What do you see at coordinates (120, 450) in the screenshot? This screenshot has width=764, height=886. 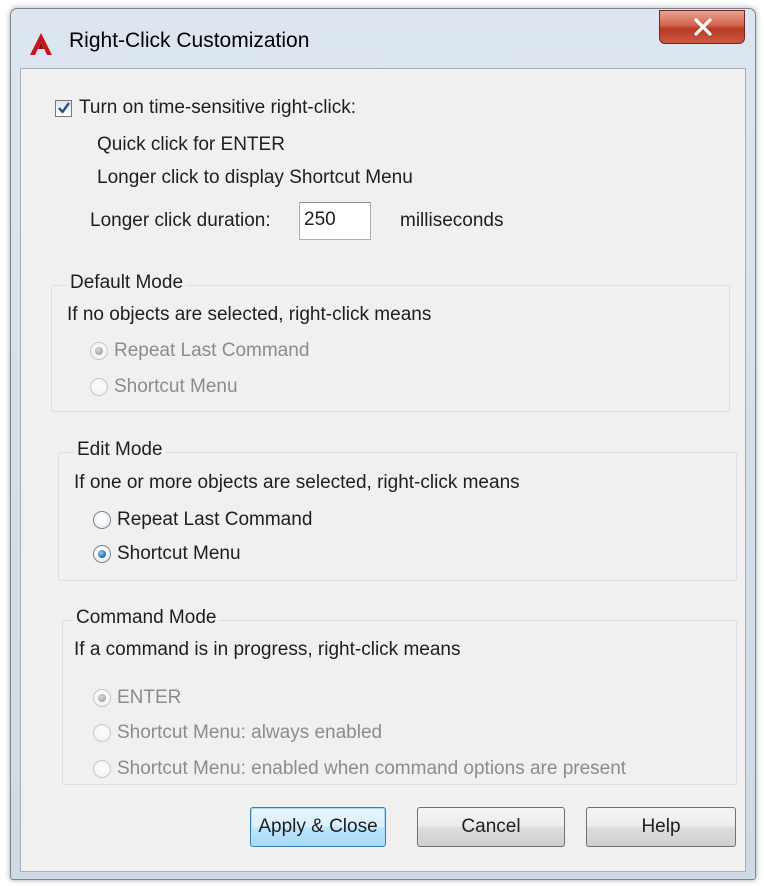 I see `edit-mode-title: Edit Mode` at bounding box center [120, 450].